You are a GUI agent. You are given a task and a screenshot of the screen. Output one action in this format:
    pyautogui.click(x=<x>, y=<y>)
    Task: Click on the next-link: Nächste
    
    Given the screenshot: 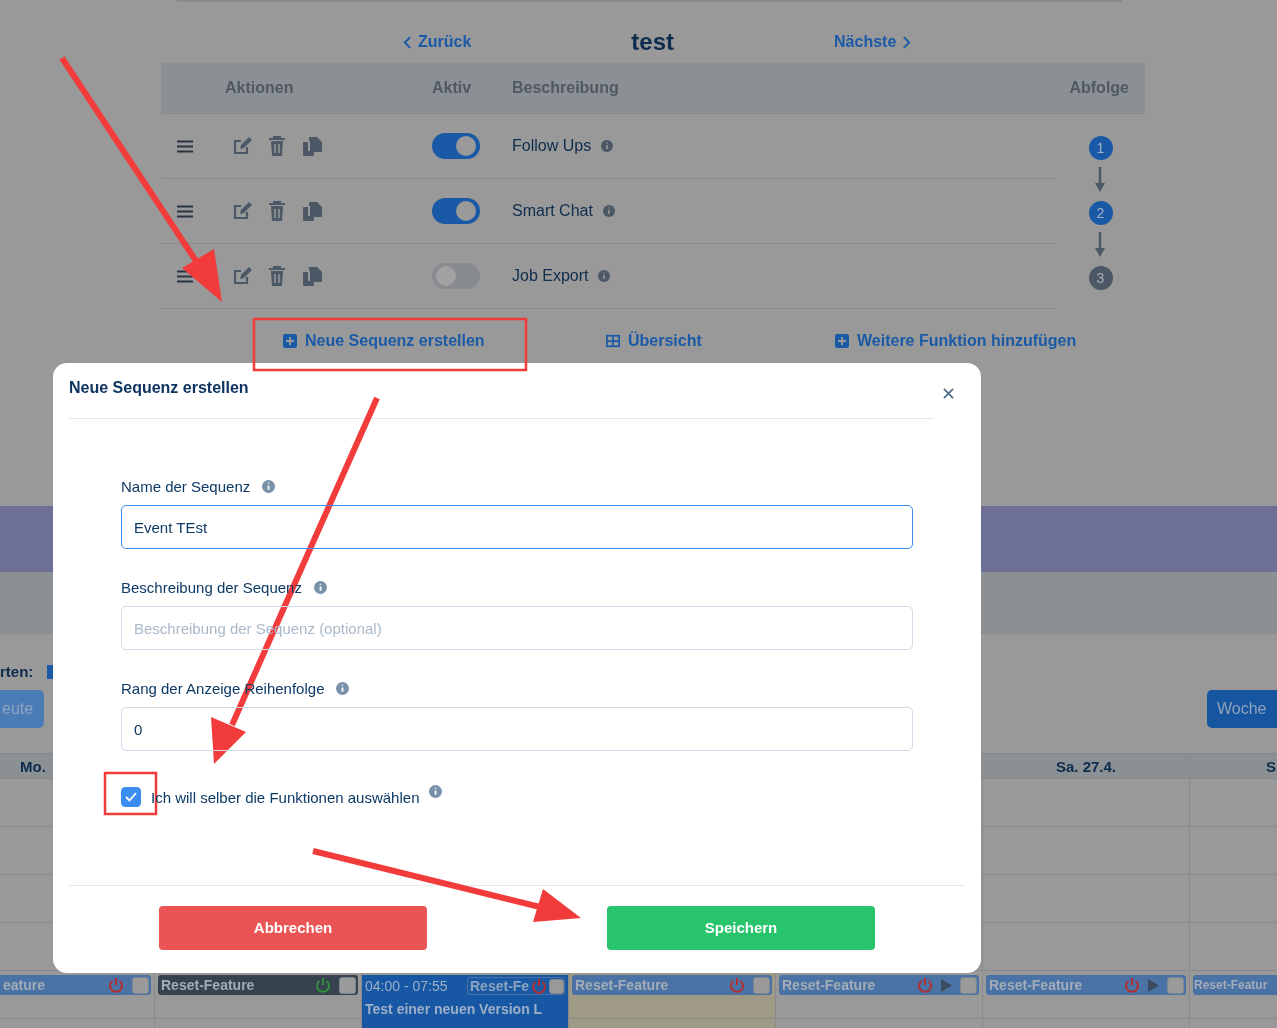 What is the action you would take?
    pyautogui.click(x=873, y=42)
    